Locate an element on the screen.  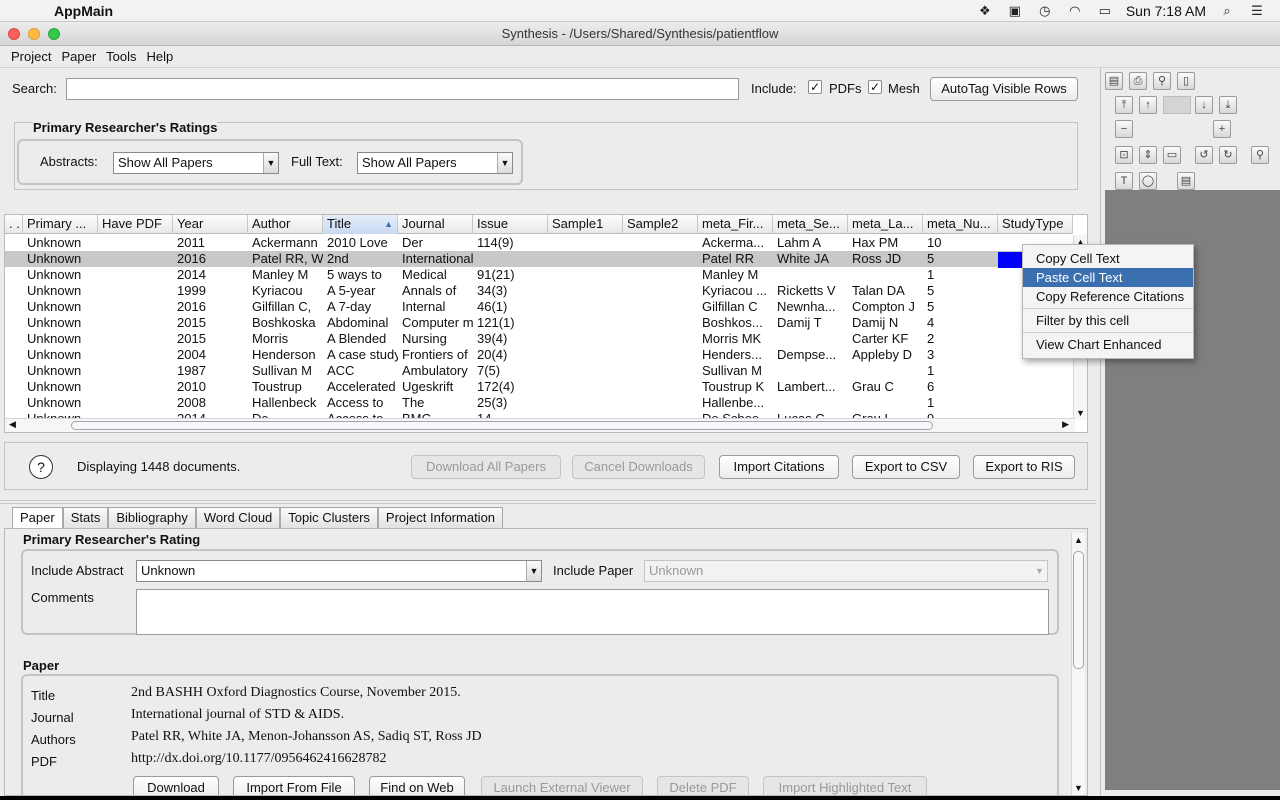
fit-width-icon: ▭ is located at coordinates (1172, 155).